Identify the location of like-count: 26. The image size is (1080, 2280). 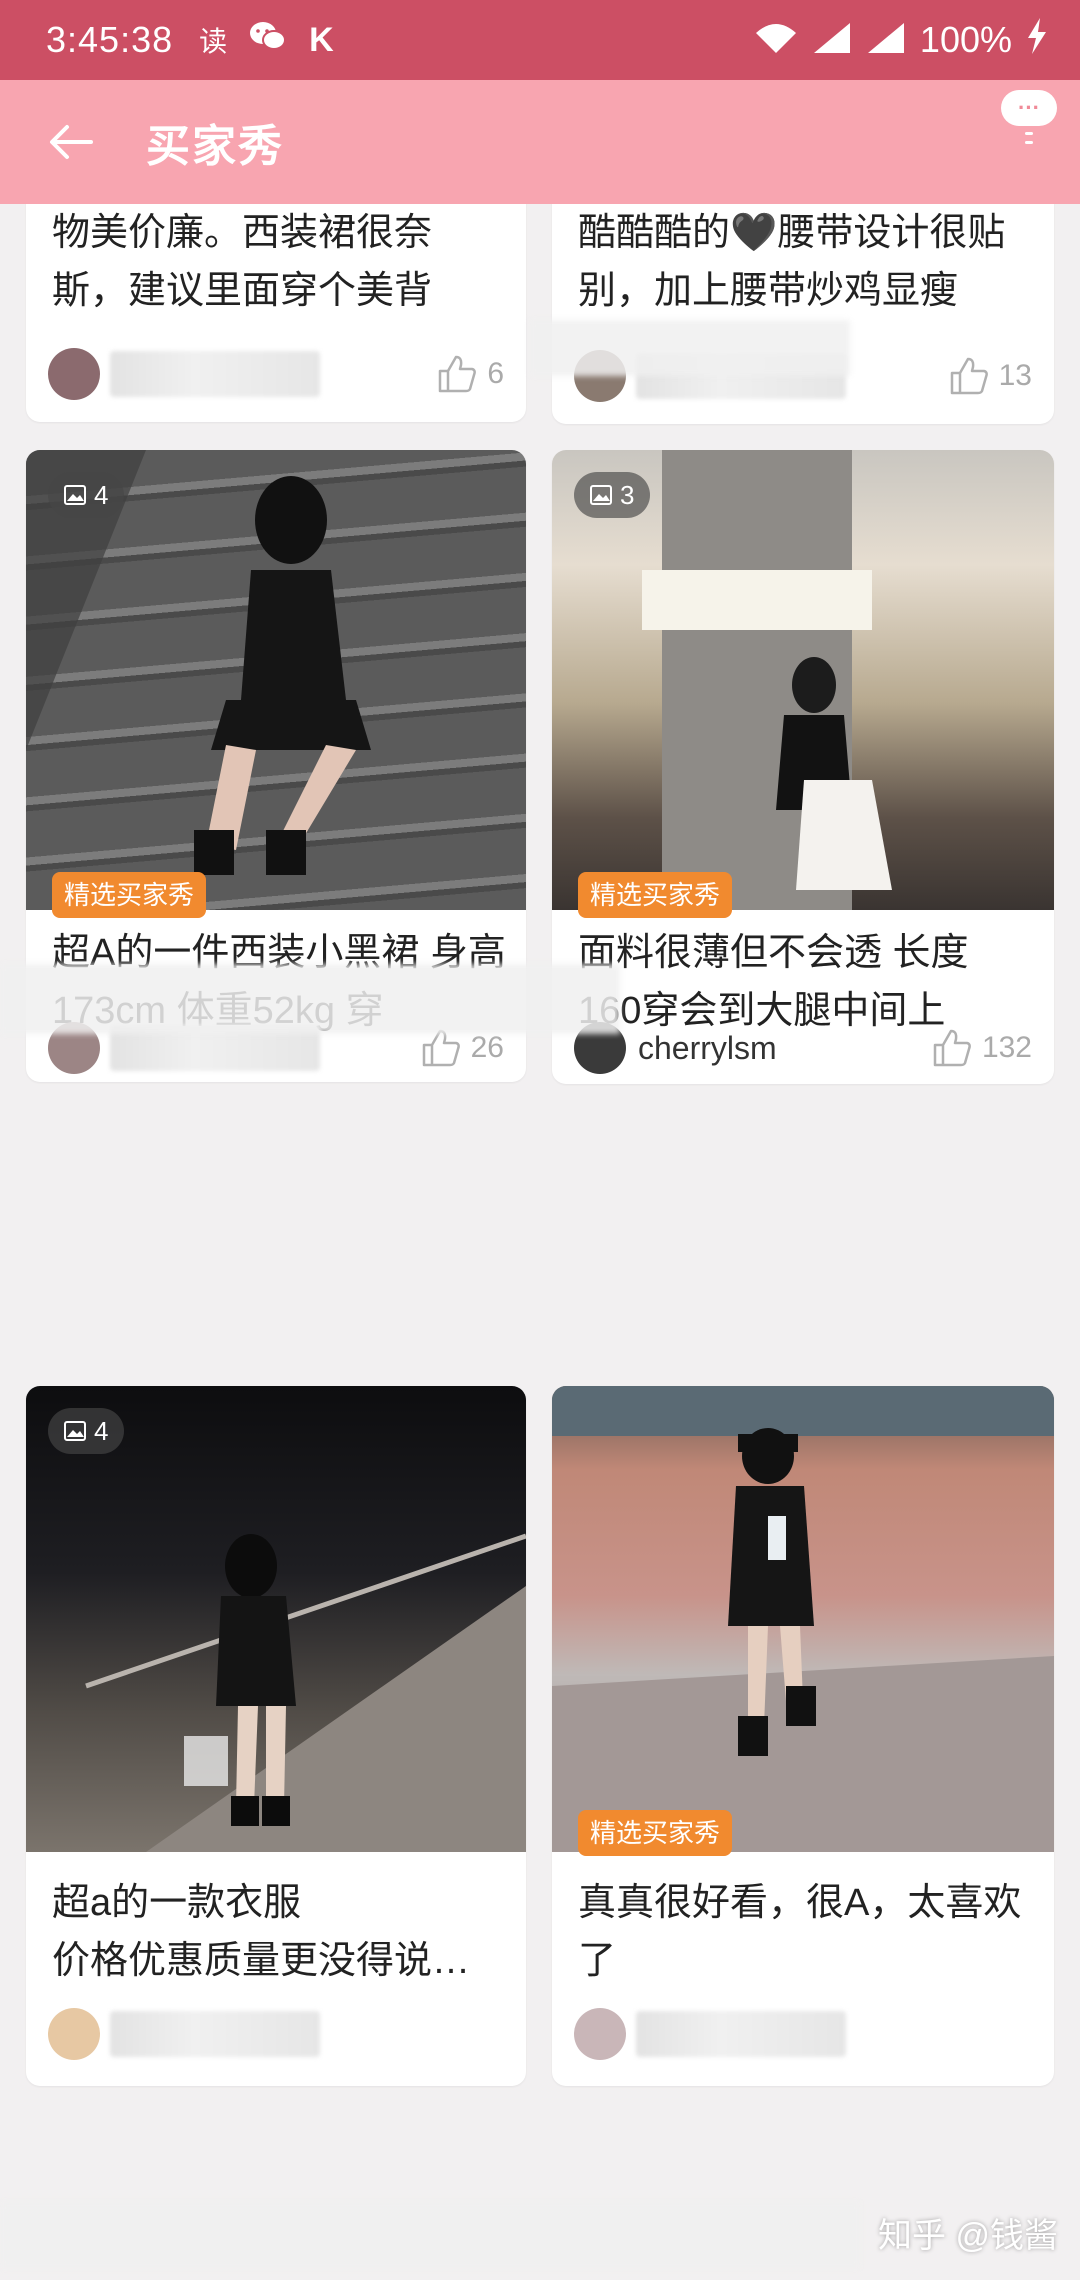
(487, 1047).